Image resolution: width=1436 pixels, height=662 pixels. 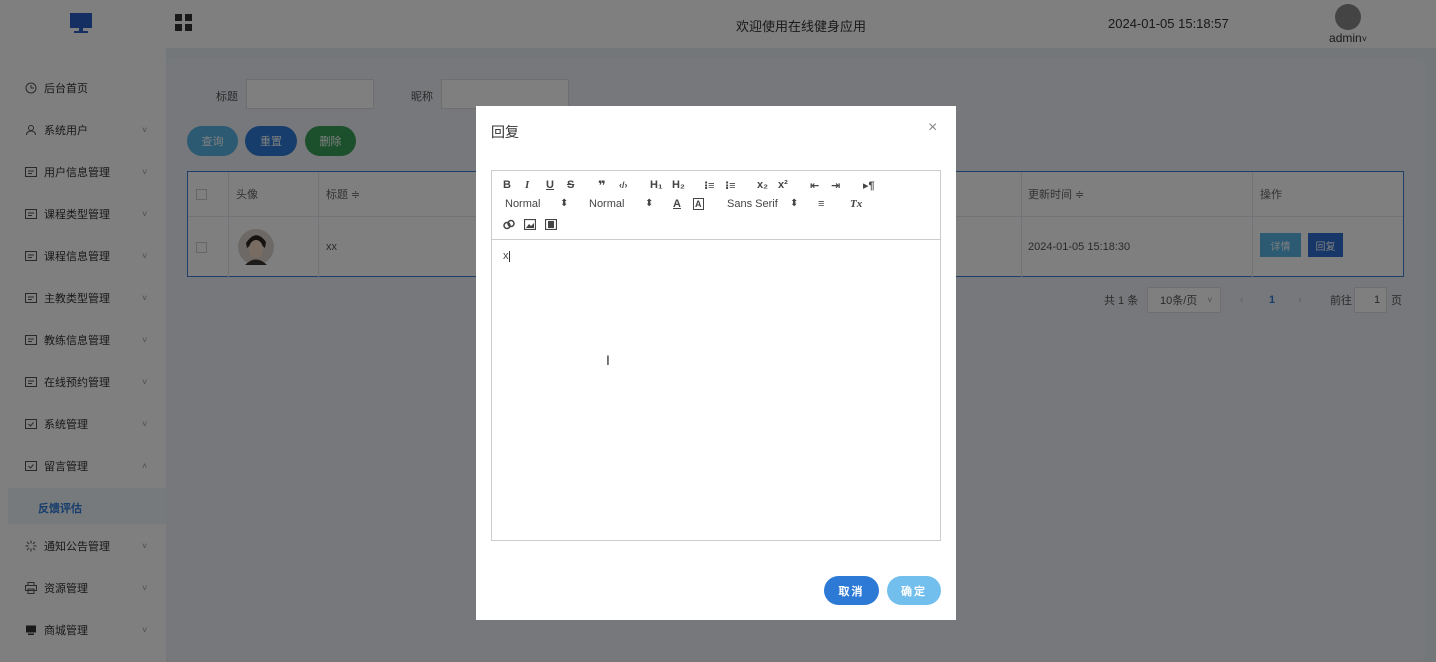 What do you see at coordinates (678, 185) in the screenshot?
I see `h2-icon: H₂` at bounding box center [678, 185].